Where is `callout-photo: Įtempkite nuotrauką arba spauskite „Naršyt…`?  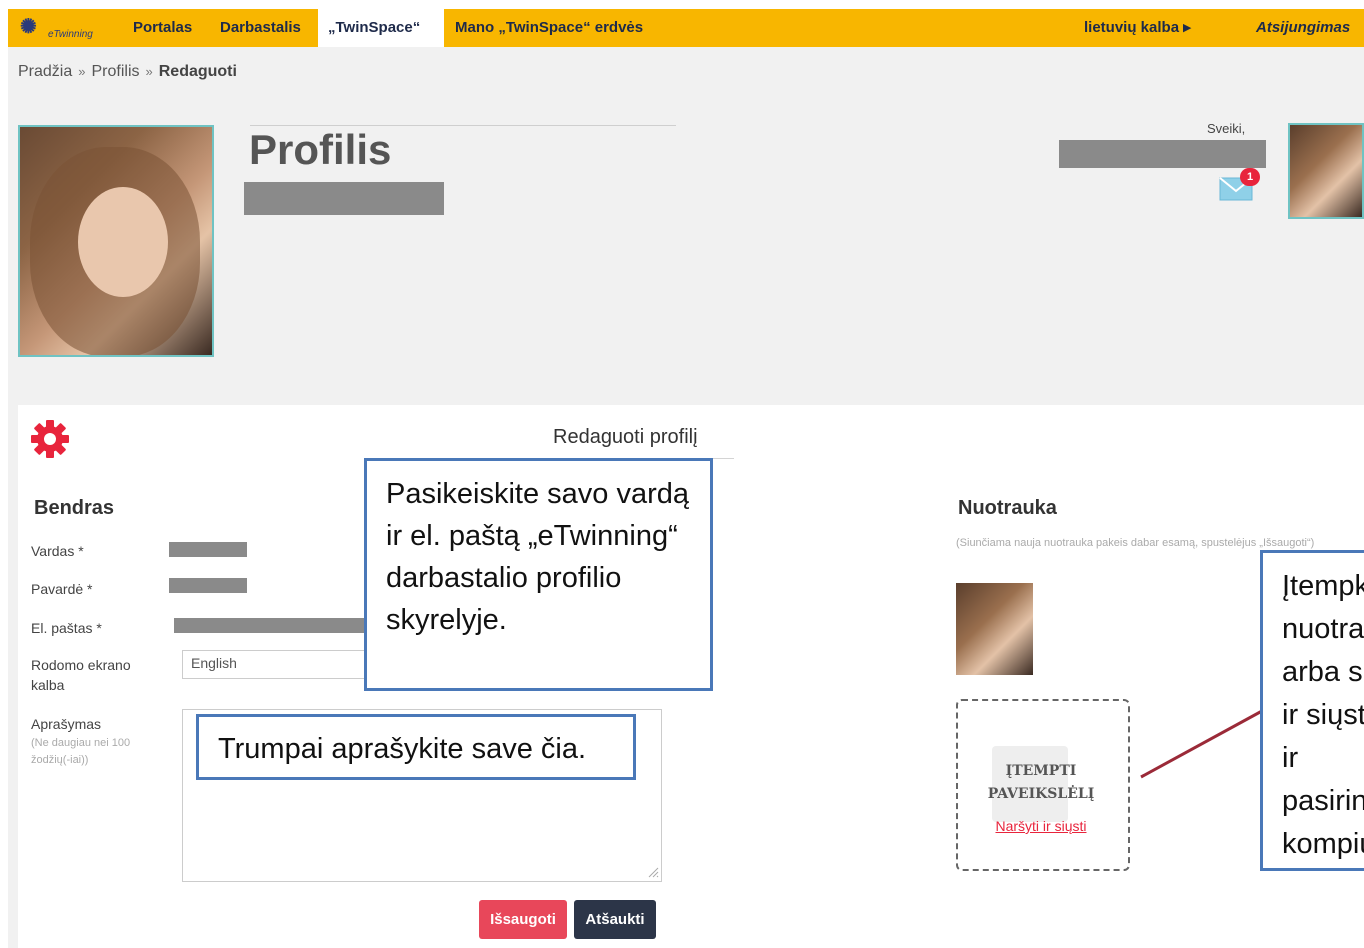 callout-photo: Įtempkite nuotrauką arba spauskite „Naršyt… is located at coordinates (1312, 710).